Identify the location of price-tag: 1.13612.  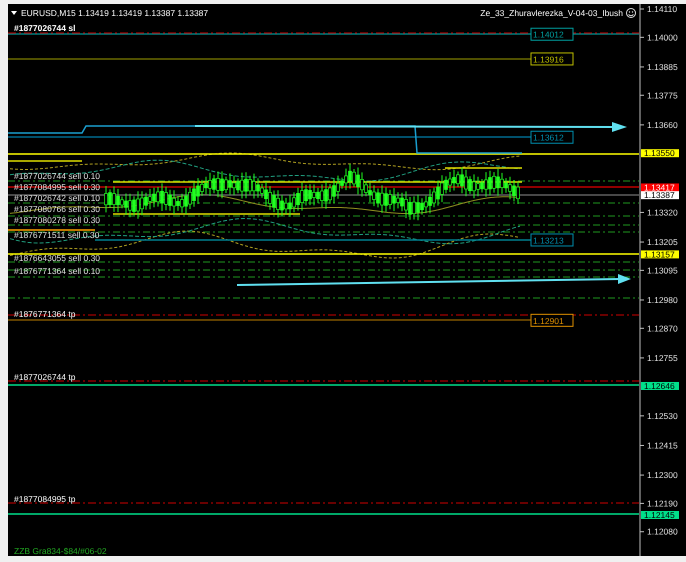
(552, 137).